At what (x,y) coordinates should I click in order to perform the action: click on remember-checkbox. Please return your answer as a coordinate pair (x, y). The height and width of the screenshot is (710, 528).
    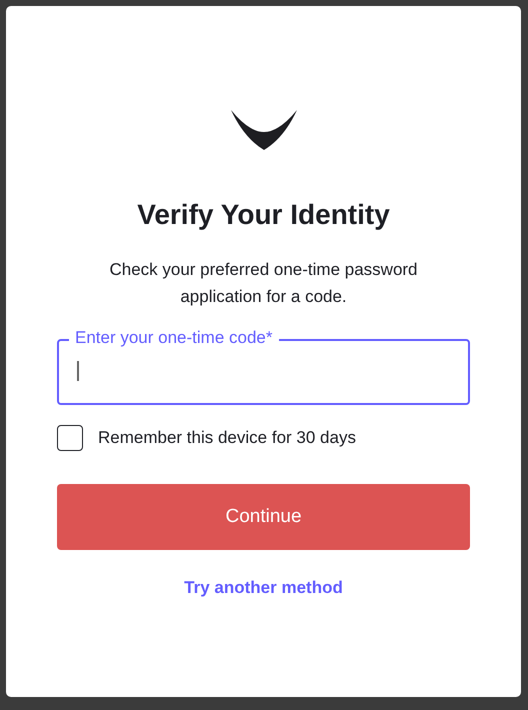
    Looking at the image, I should click on (70, 438).